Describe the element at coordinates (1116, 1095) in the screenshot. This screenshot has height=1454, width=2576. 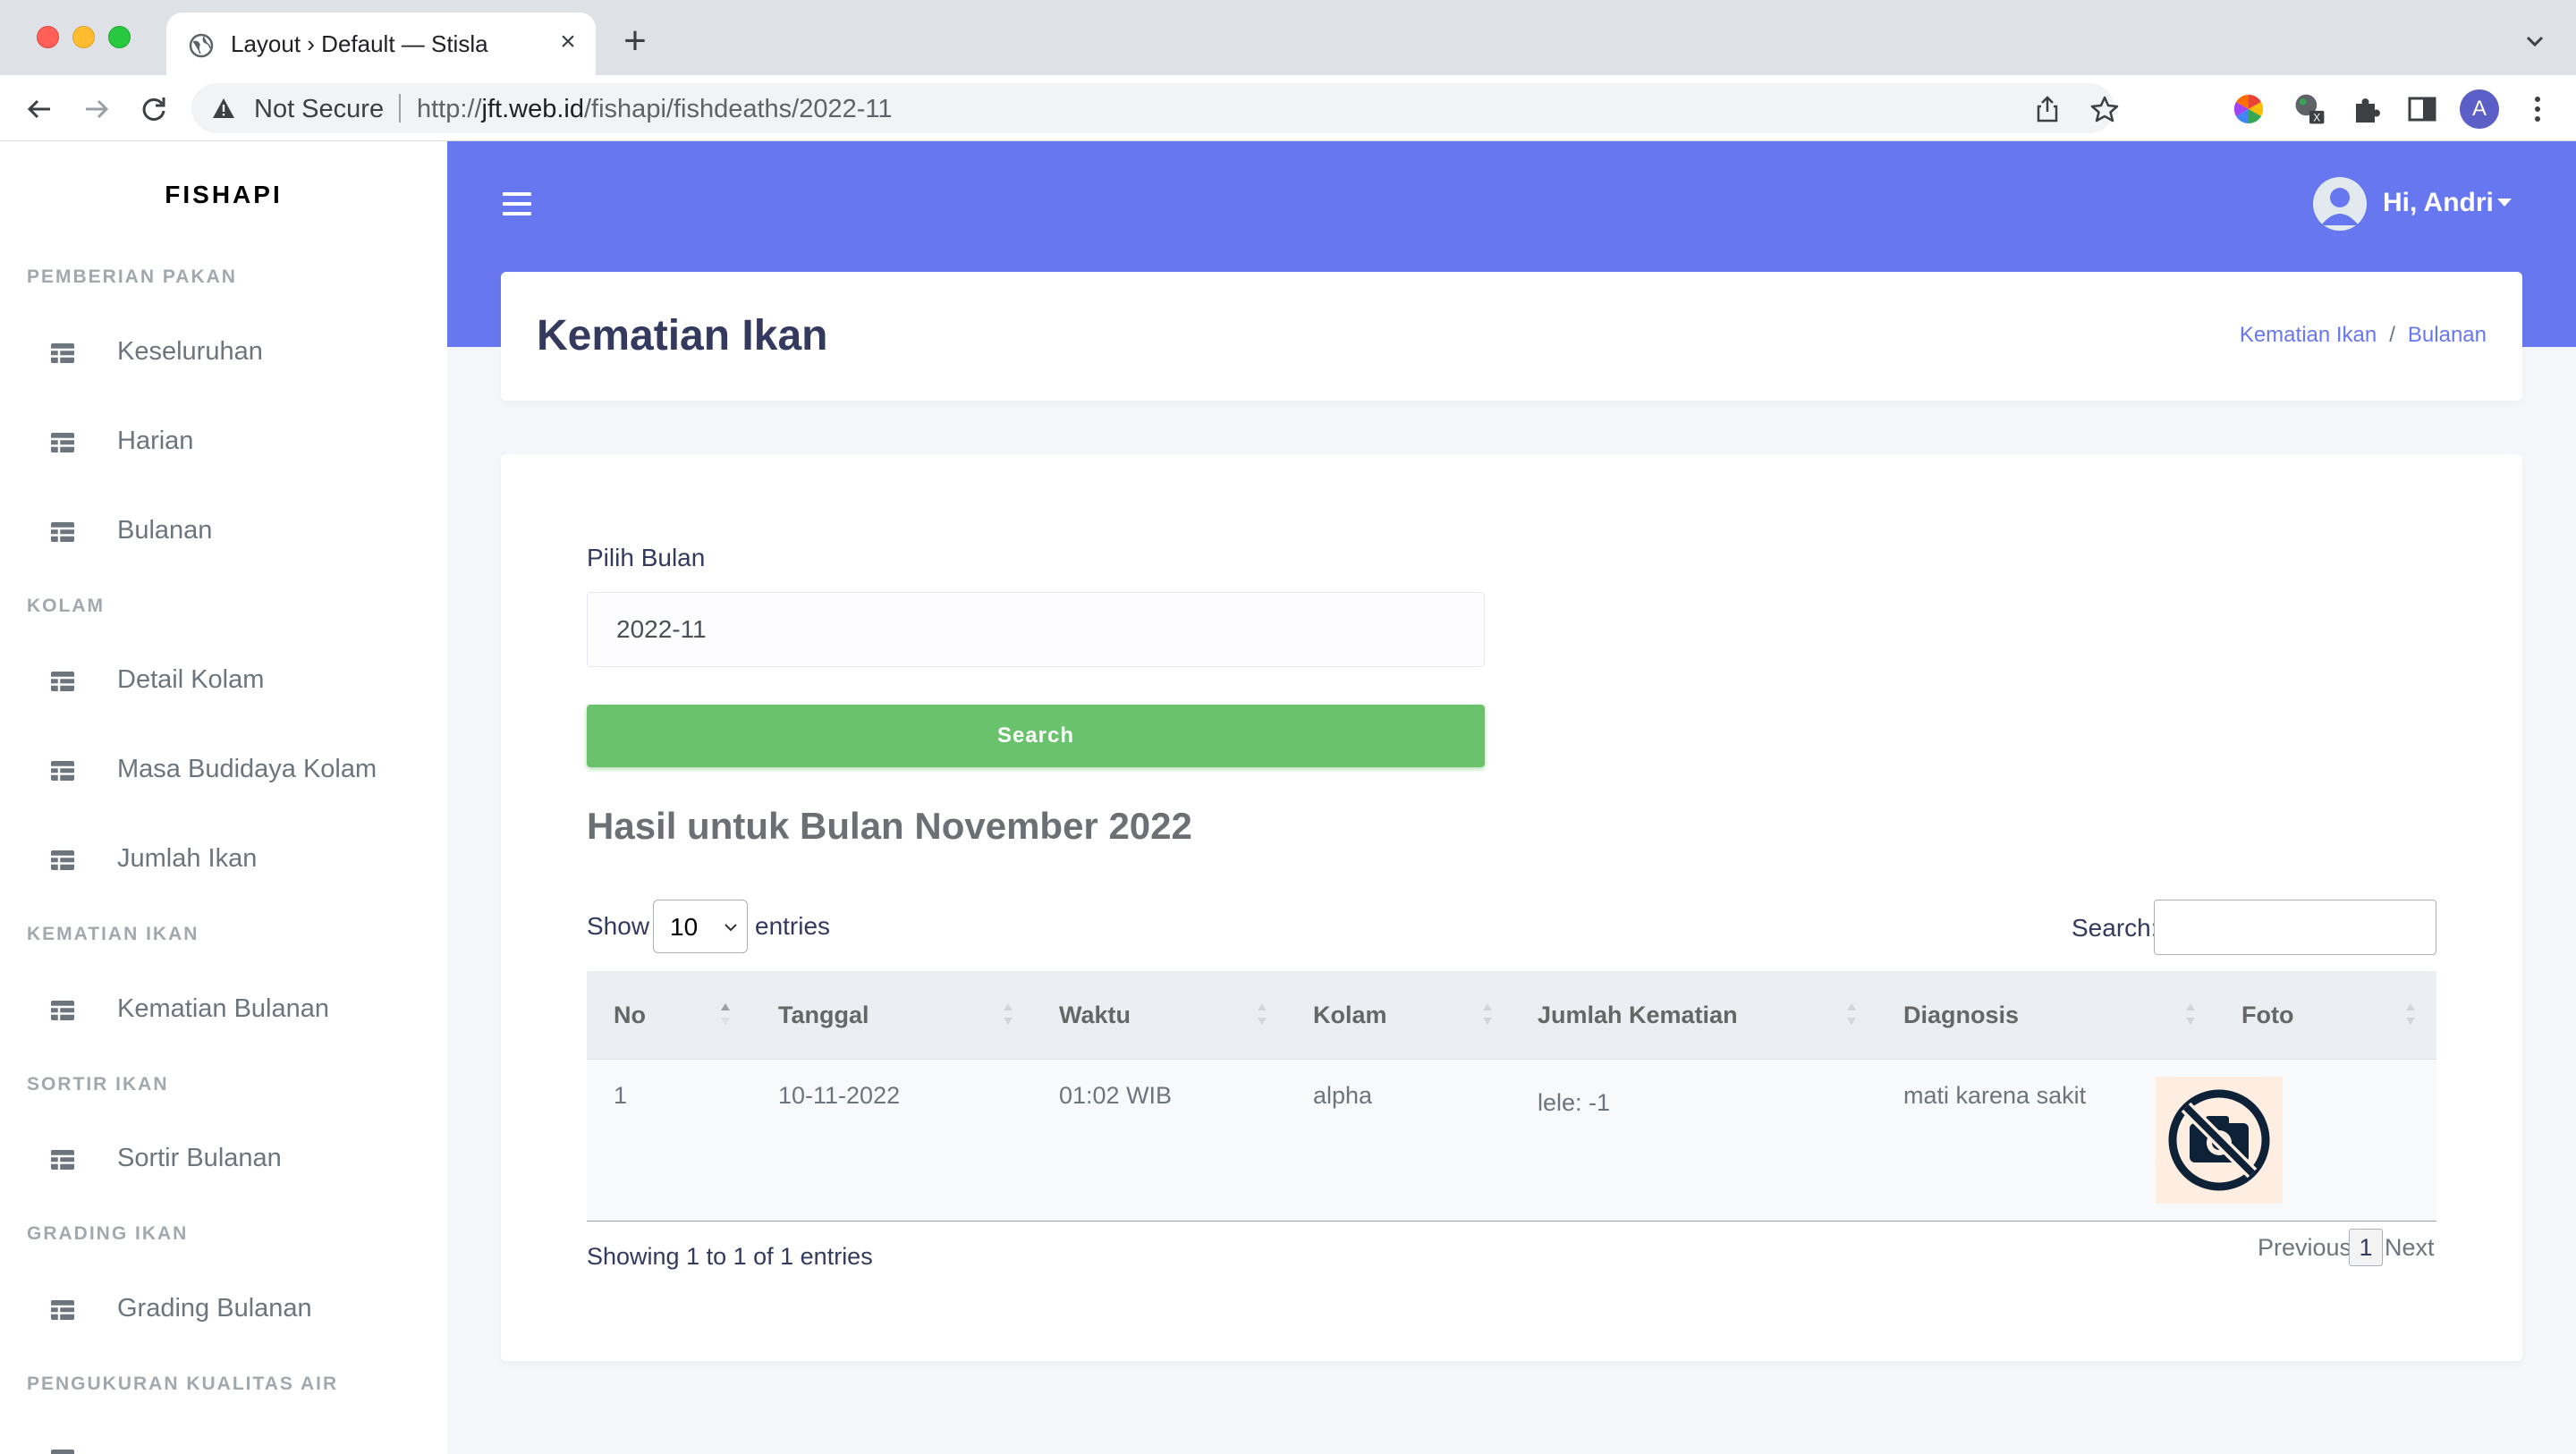
I see `cell-waktu: 01:02 WIB` at that location.